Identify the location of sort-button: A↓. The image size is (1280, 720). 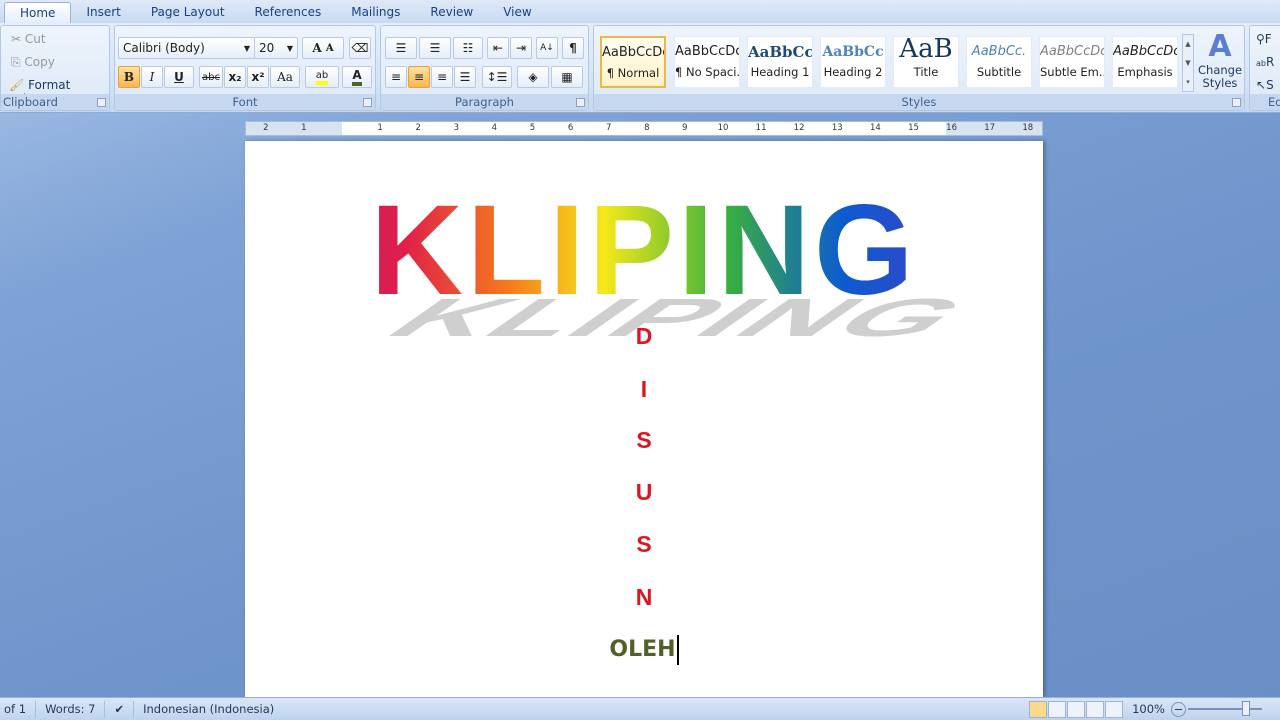
(547, 48).